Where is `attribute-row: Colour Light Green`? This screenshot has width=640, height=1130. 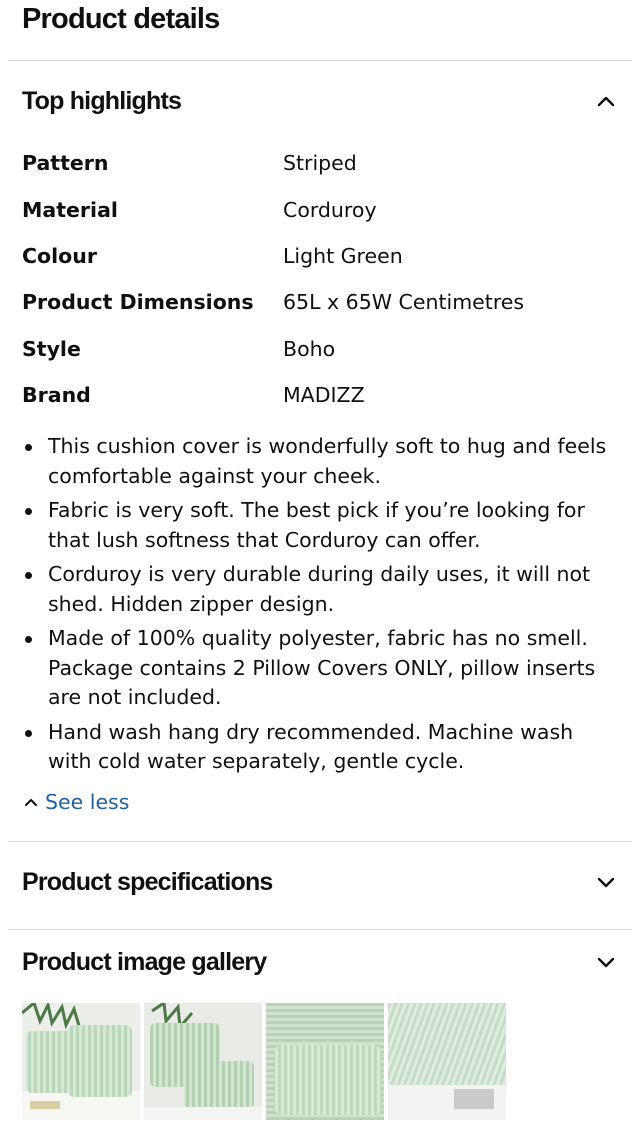 attribute-row: Colour Light Green is located at coordinates (273, 256).